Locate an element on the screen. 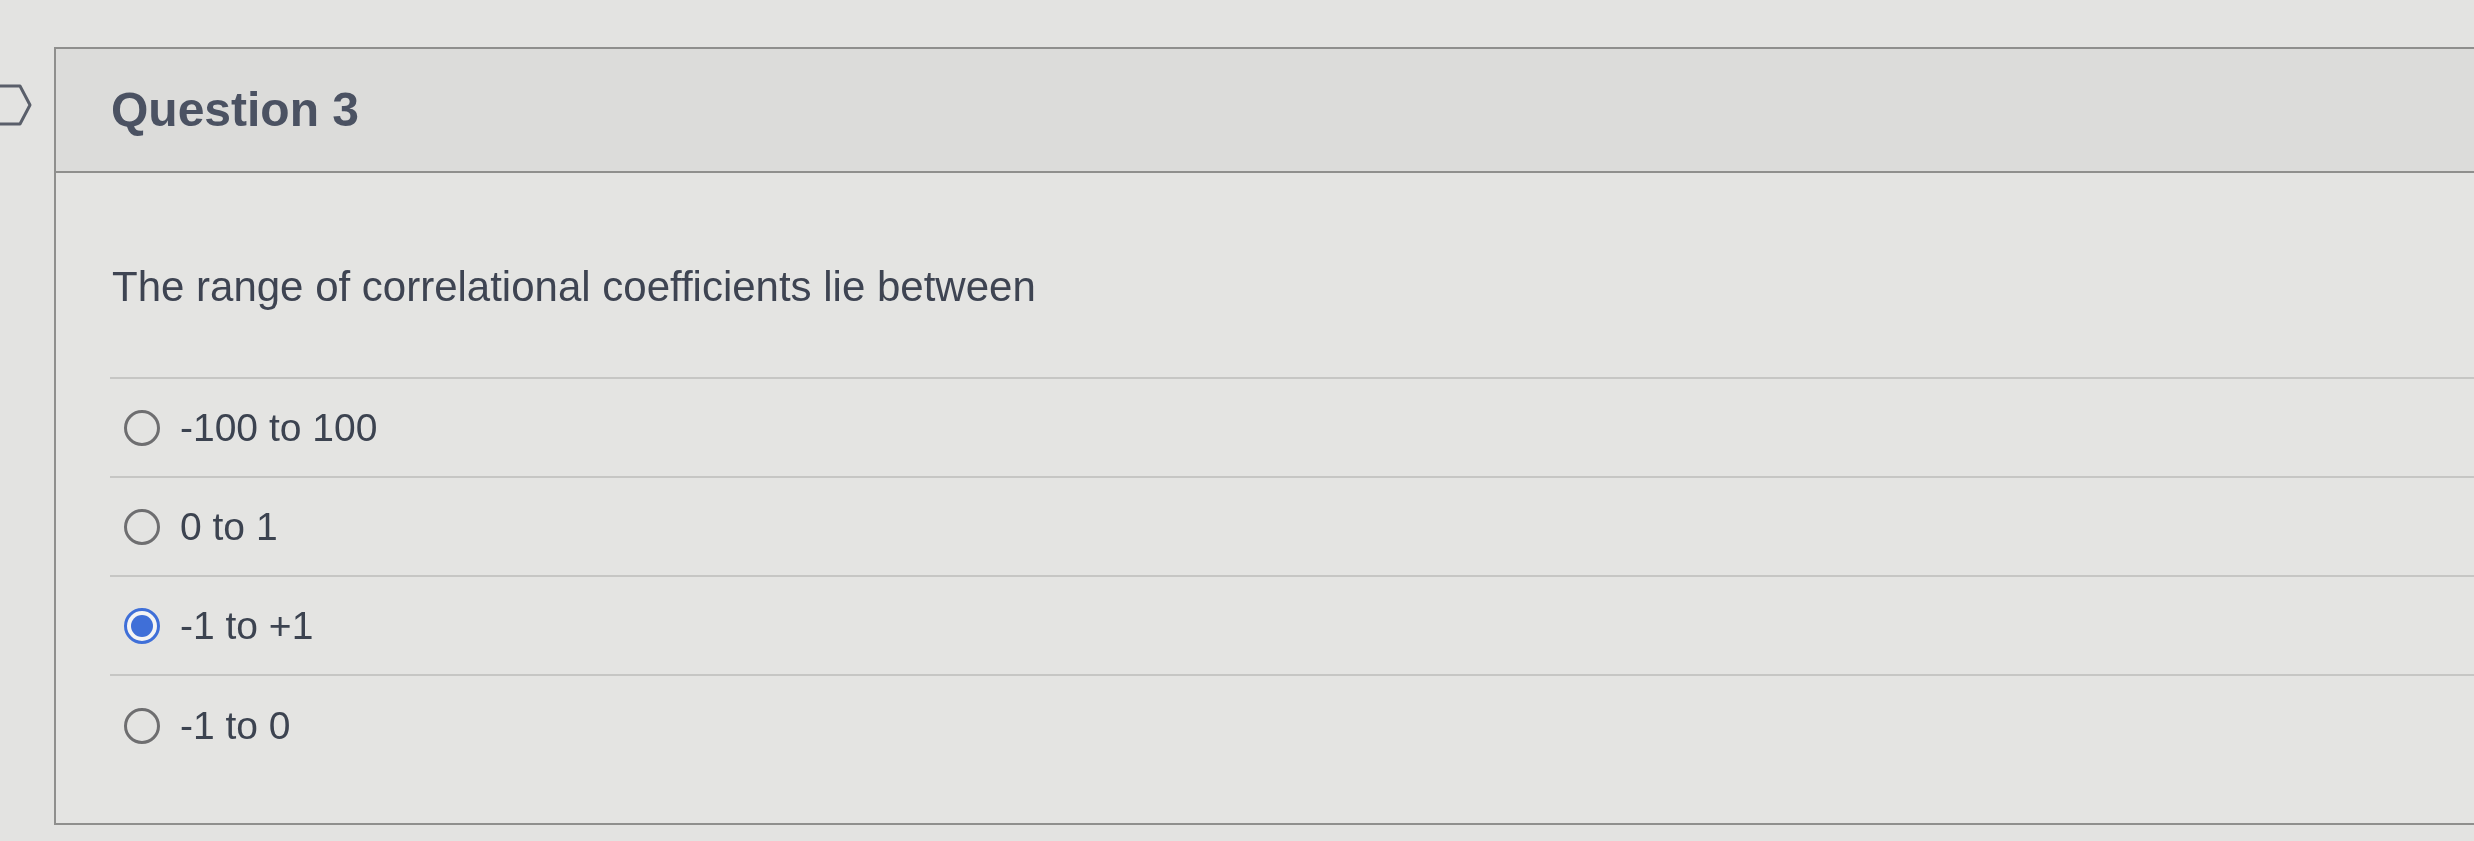  option-label: -1 to 0 is located at coordinates (235, 725).